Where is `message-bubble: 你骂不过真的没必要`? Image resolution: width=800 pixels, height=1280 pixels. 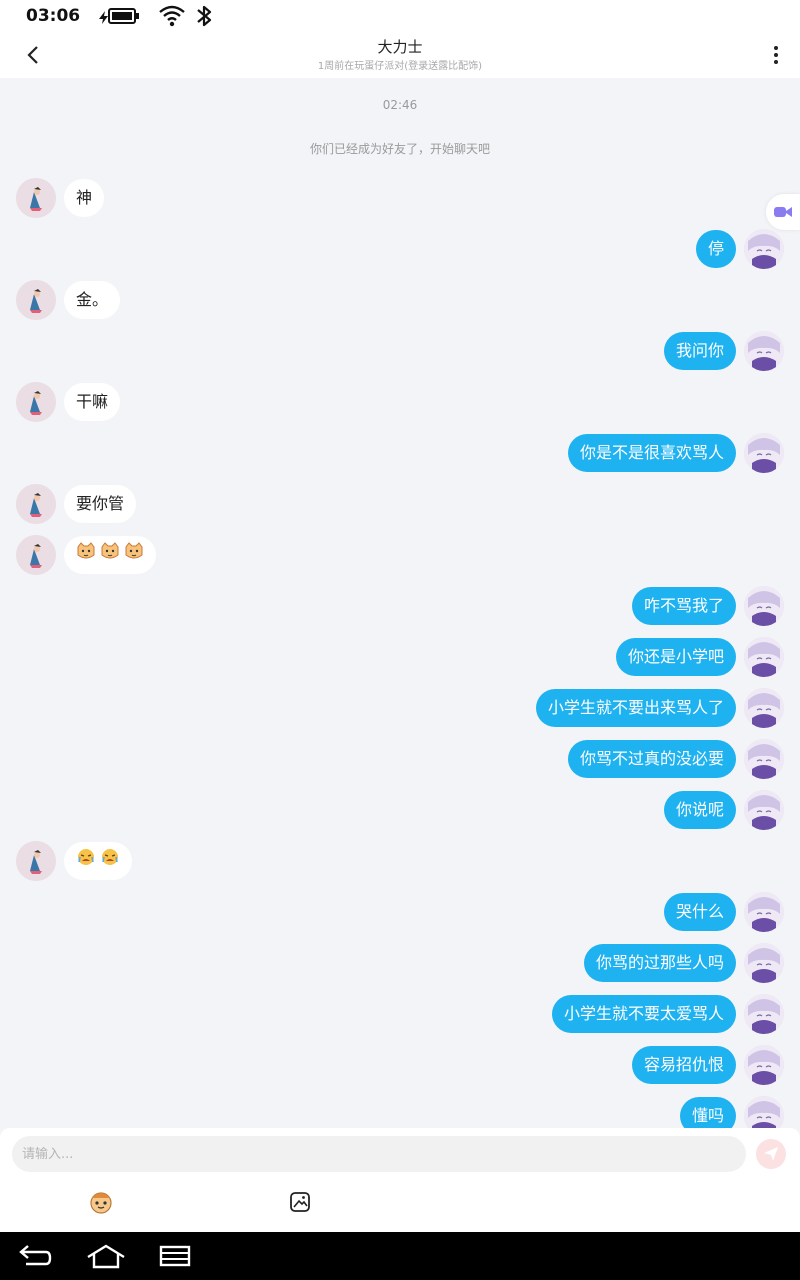 message-bubble: 你骂不过真的没必要 is located at coordinates (651, 759).